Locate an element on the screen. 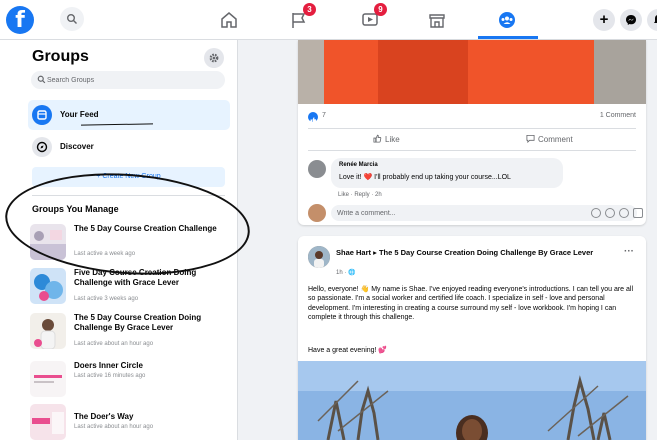 The height and width of the screenshot is (440, 657). active-tab-indicator is located at coordinates (508, 37).